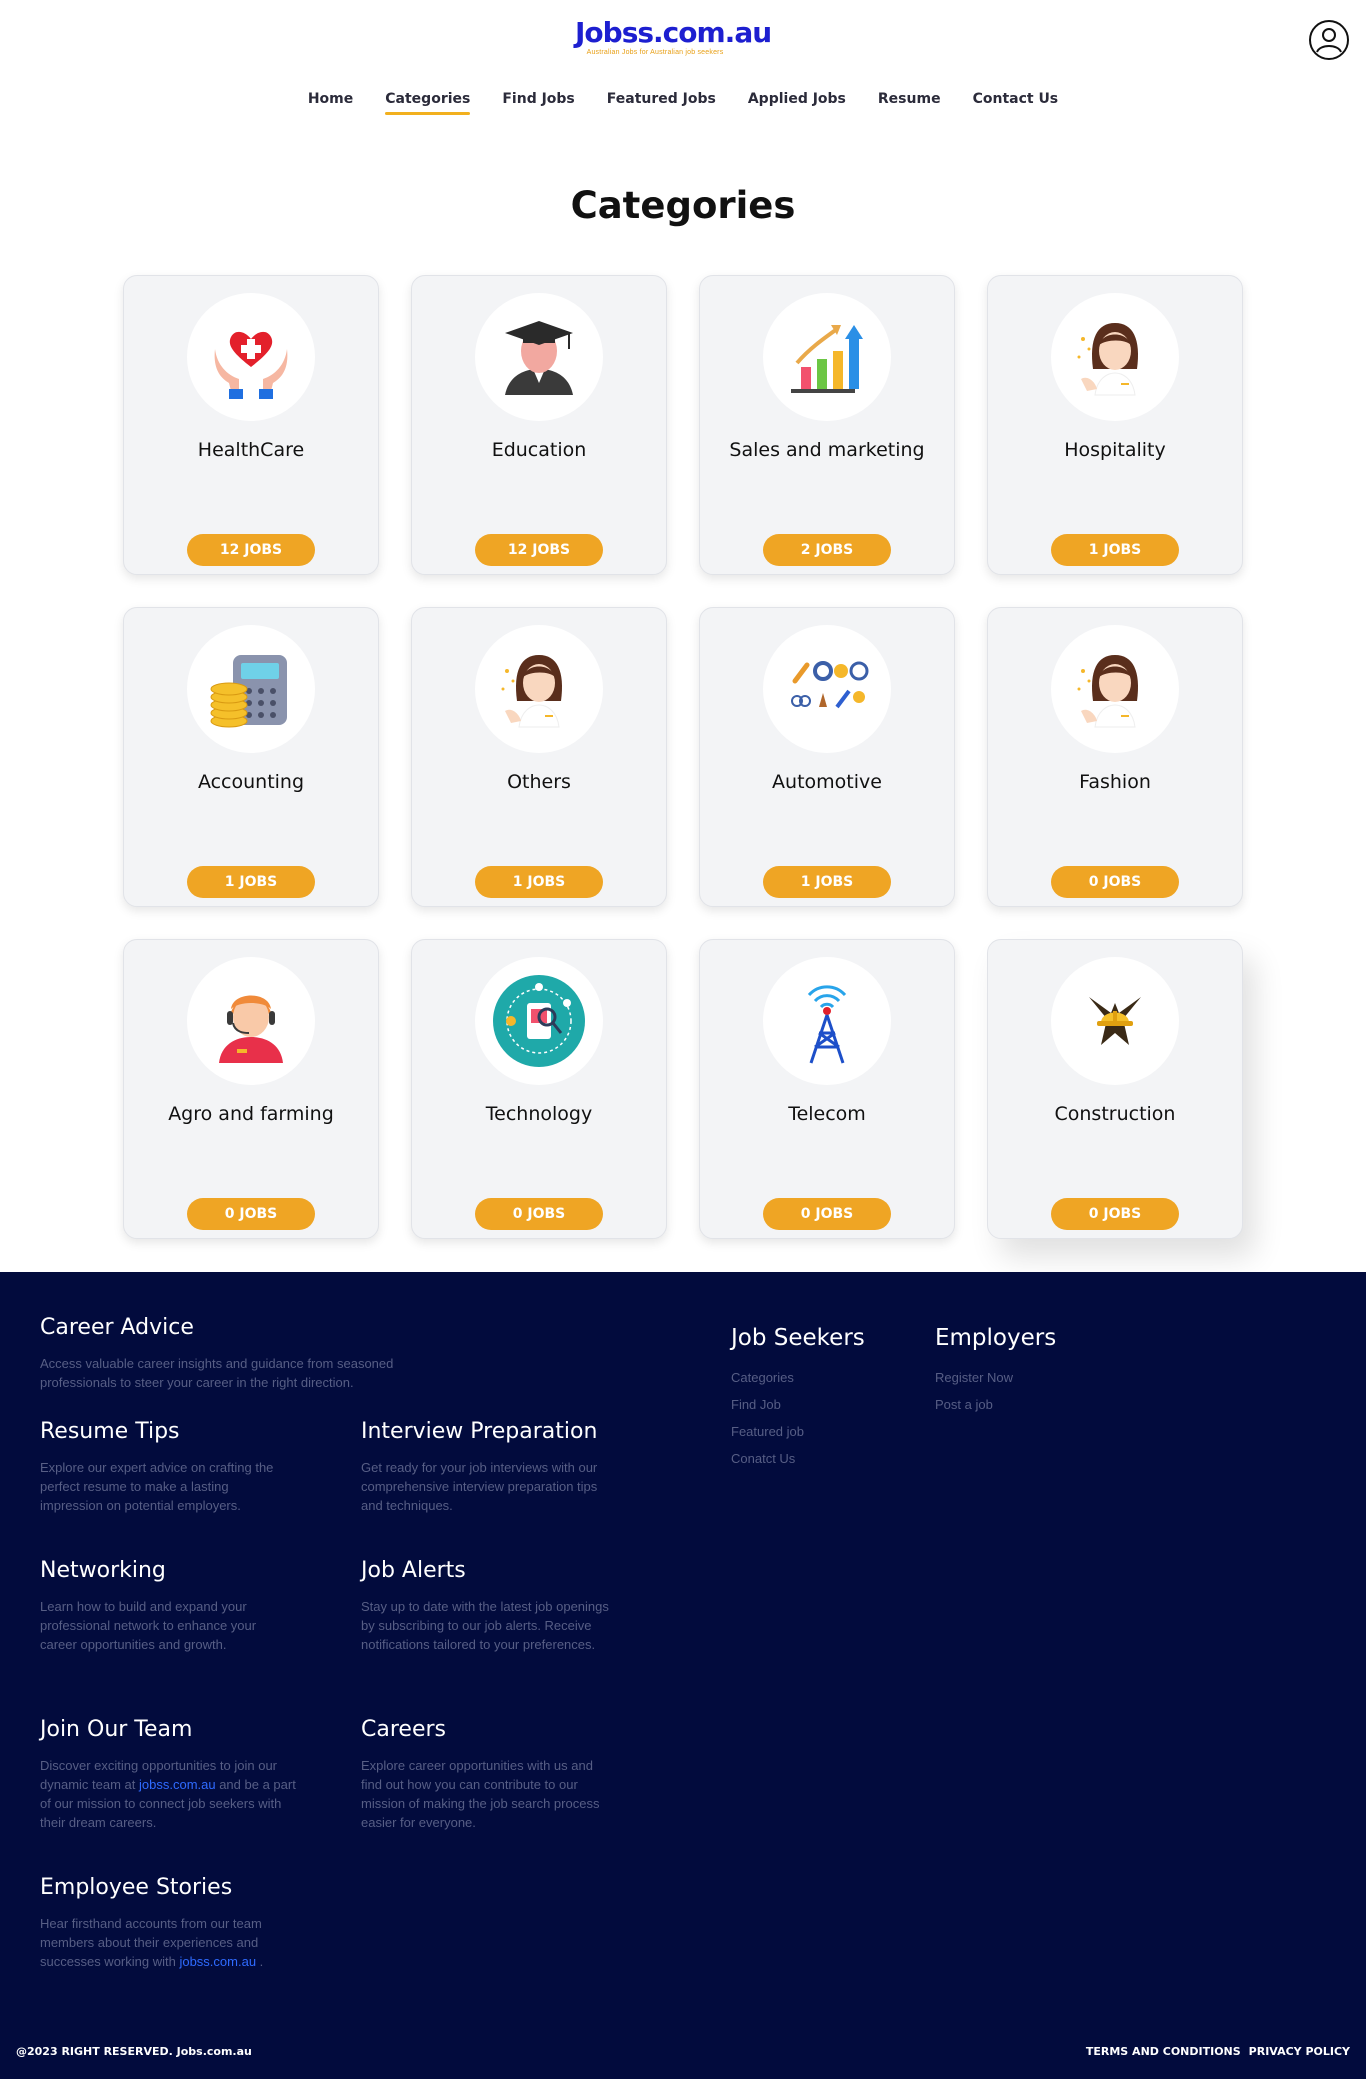  I want to click on tech-circle-icon, so click(539, 1021).